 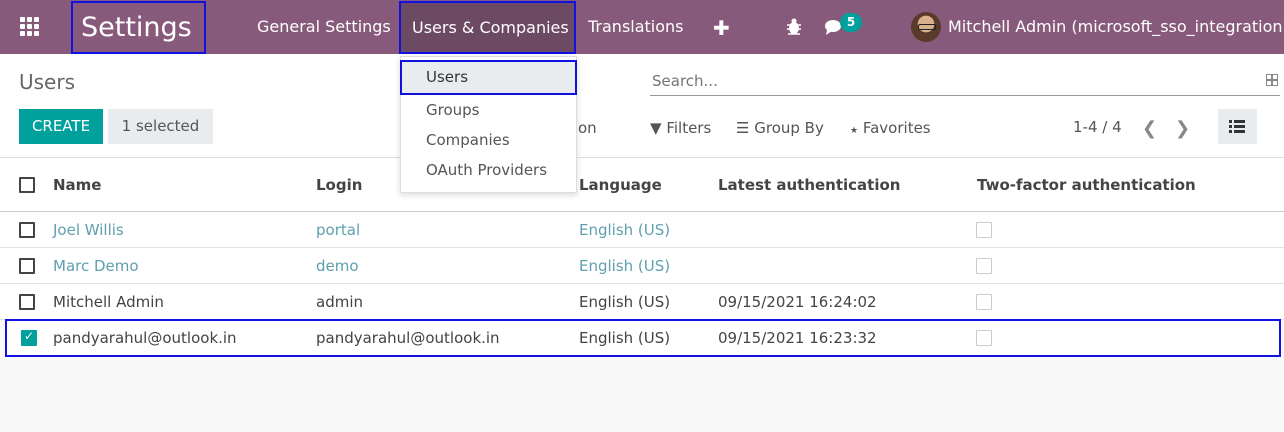 I want to click on filter-icon: ▼, so click(x=656, y=128).